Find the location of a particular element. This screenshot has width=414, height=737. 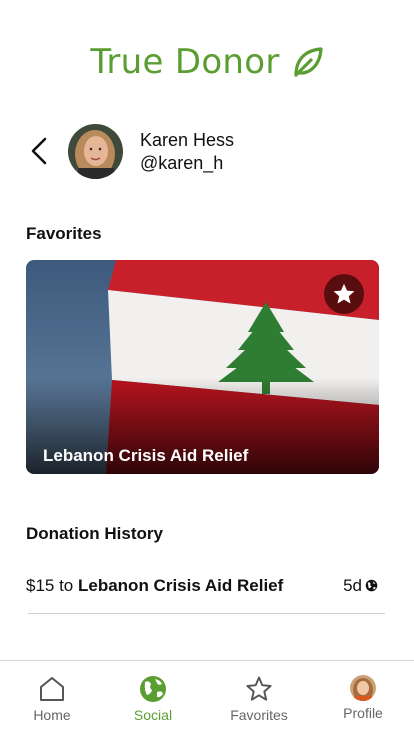

donation-time: 5d is located at coordinates (352, 585).